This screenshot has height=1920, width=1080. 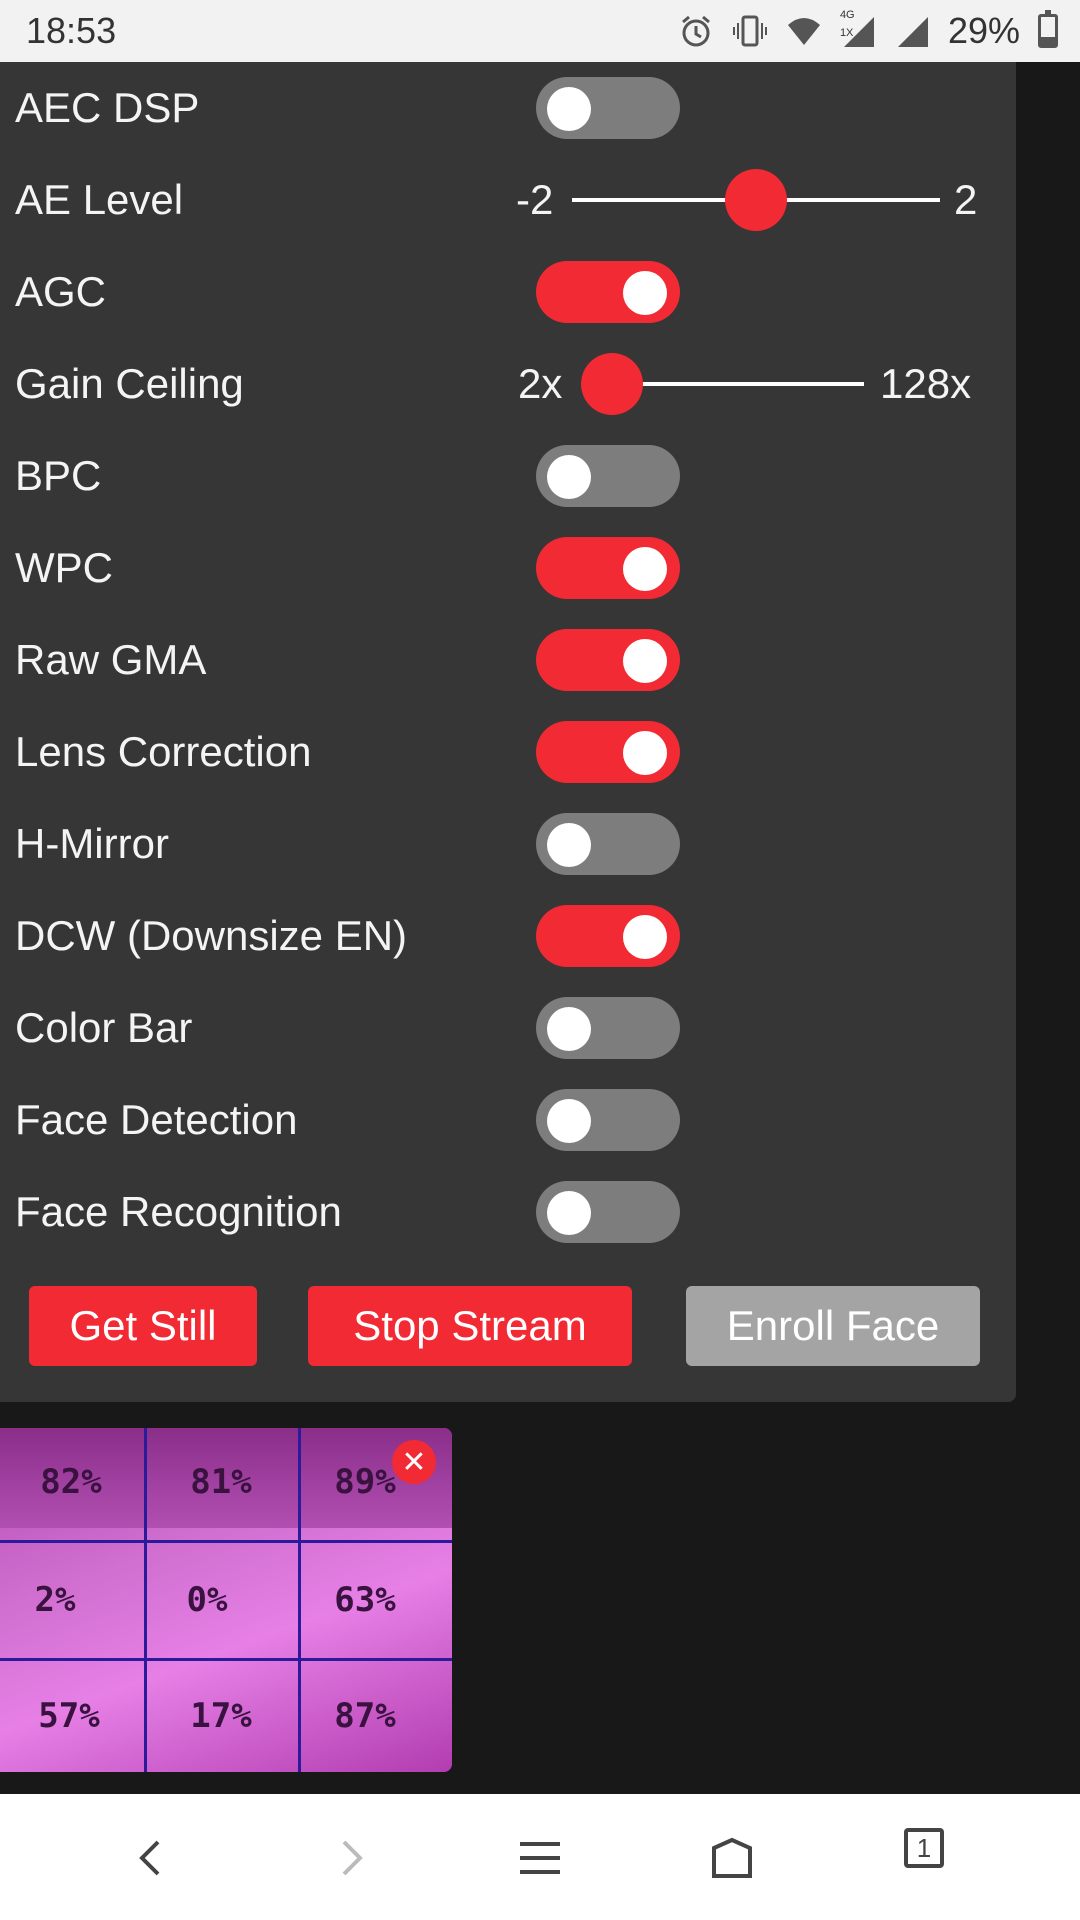 What do you see at coordinates (365, 1600) in the screenshot?
I see `preview-cell: 63%` at bounding box center [365, 1600].